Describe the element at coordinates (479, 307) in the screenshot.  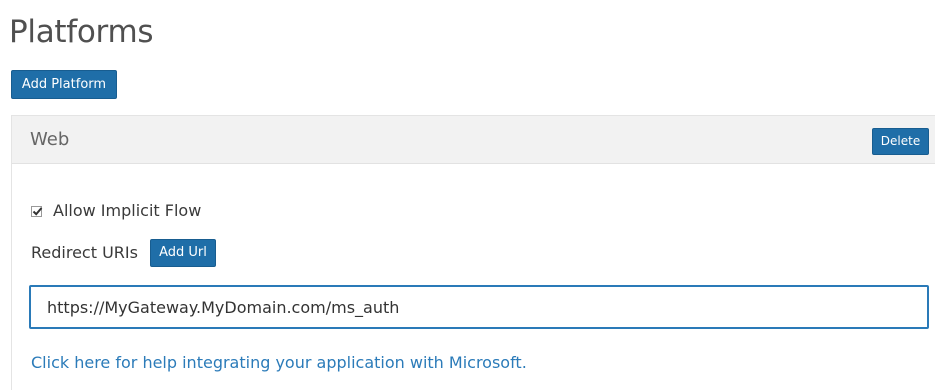
I see `redirect-uri-input` at that location.